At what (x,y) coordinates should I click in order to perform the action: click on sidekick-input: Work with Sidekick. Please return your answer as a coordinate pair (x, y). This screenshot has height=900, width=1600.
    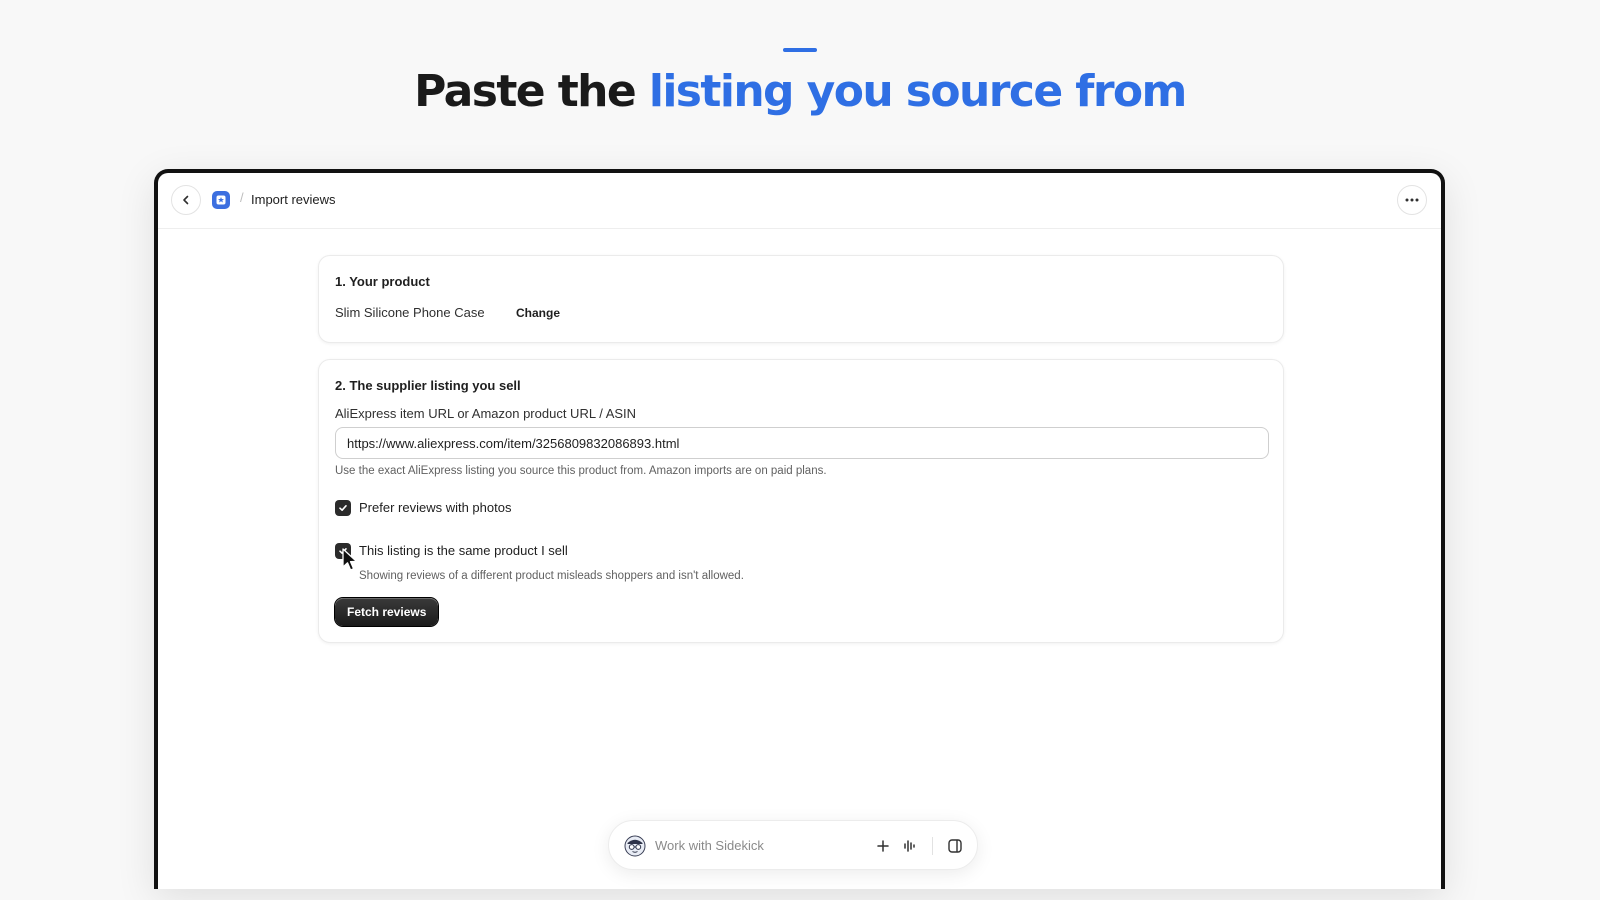
    Looking at the image, I should click on (709, 845).